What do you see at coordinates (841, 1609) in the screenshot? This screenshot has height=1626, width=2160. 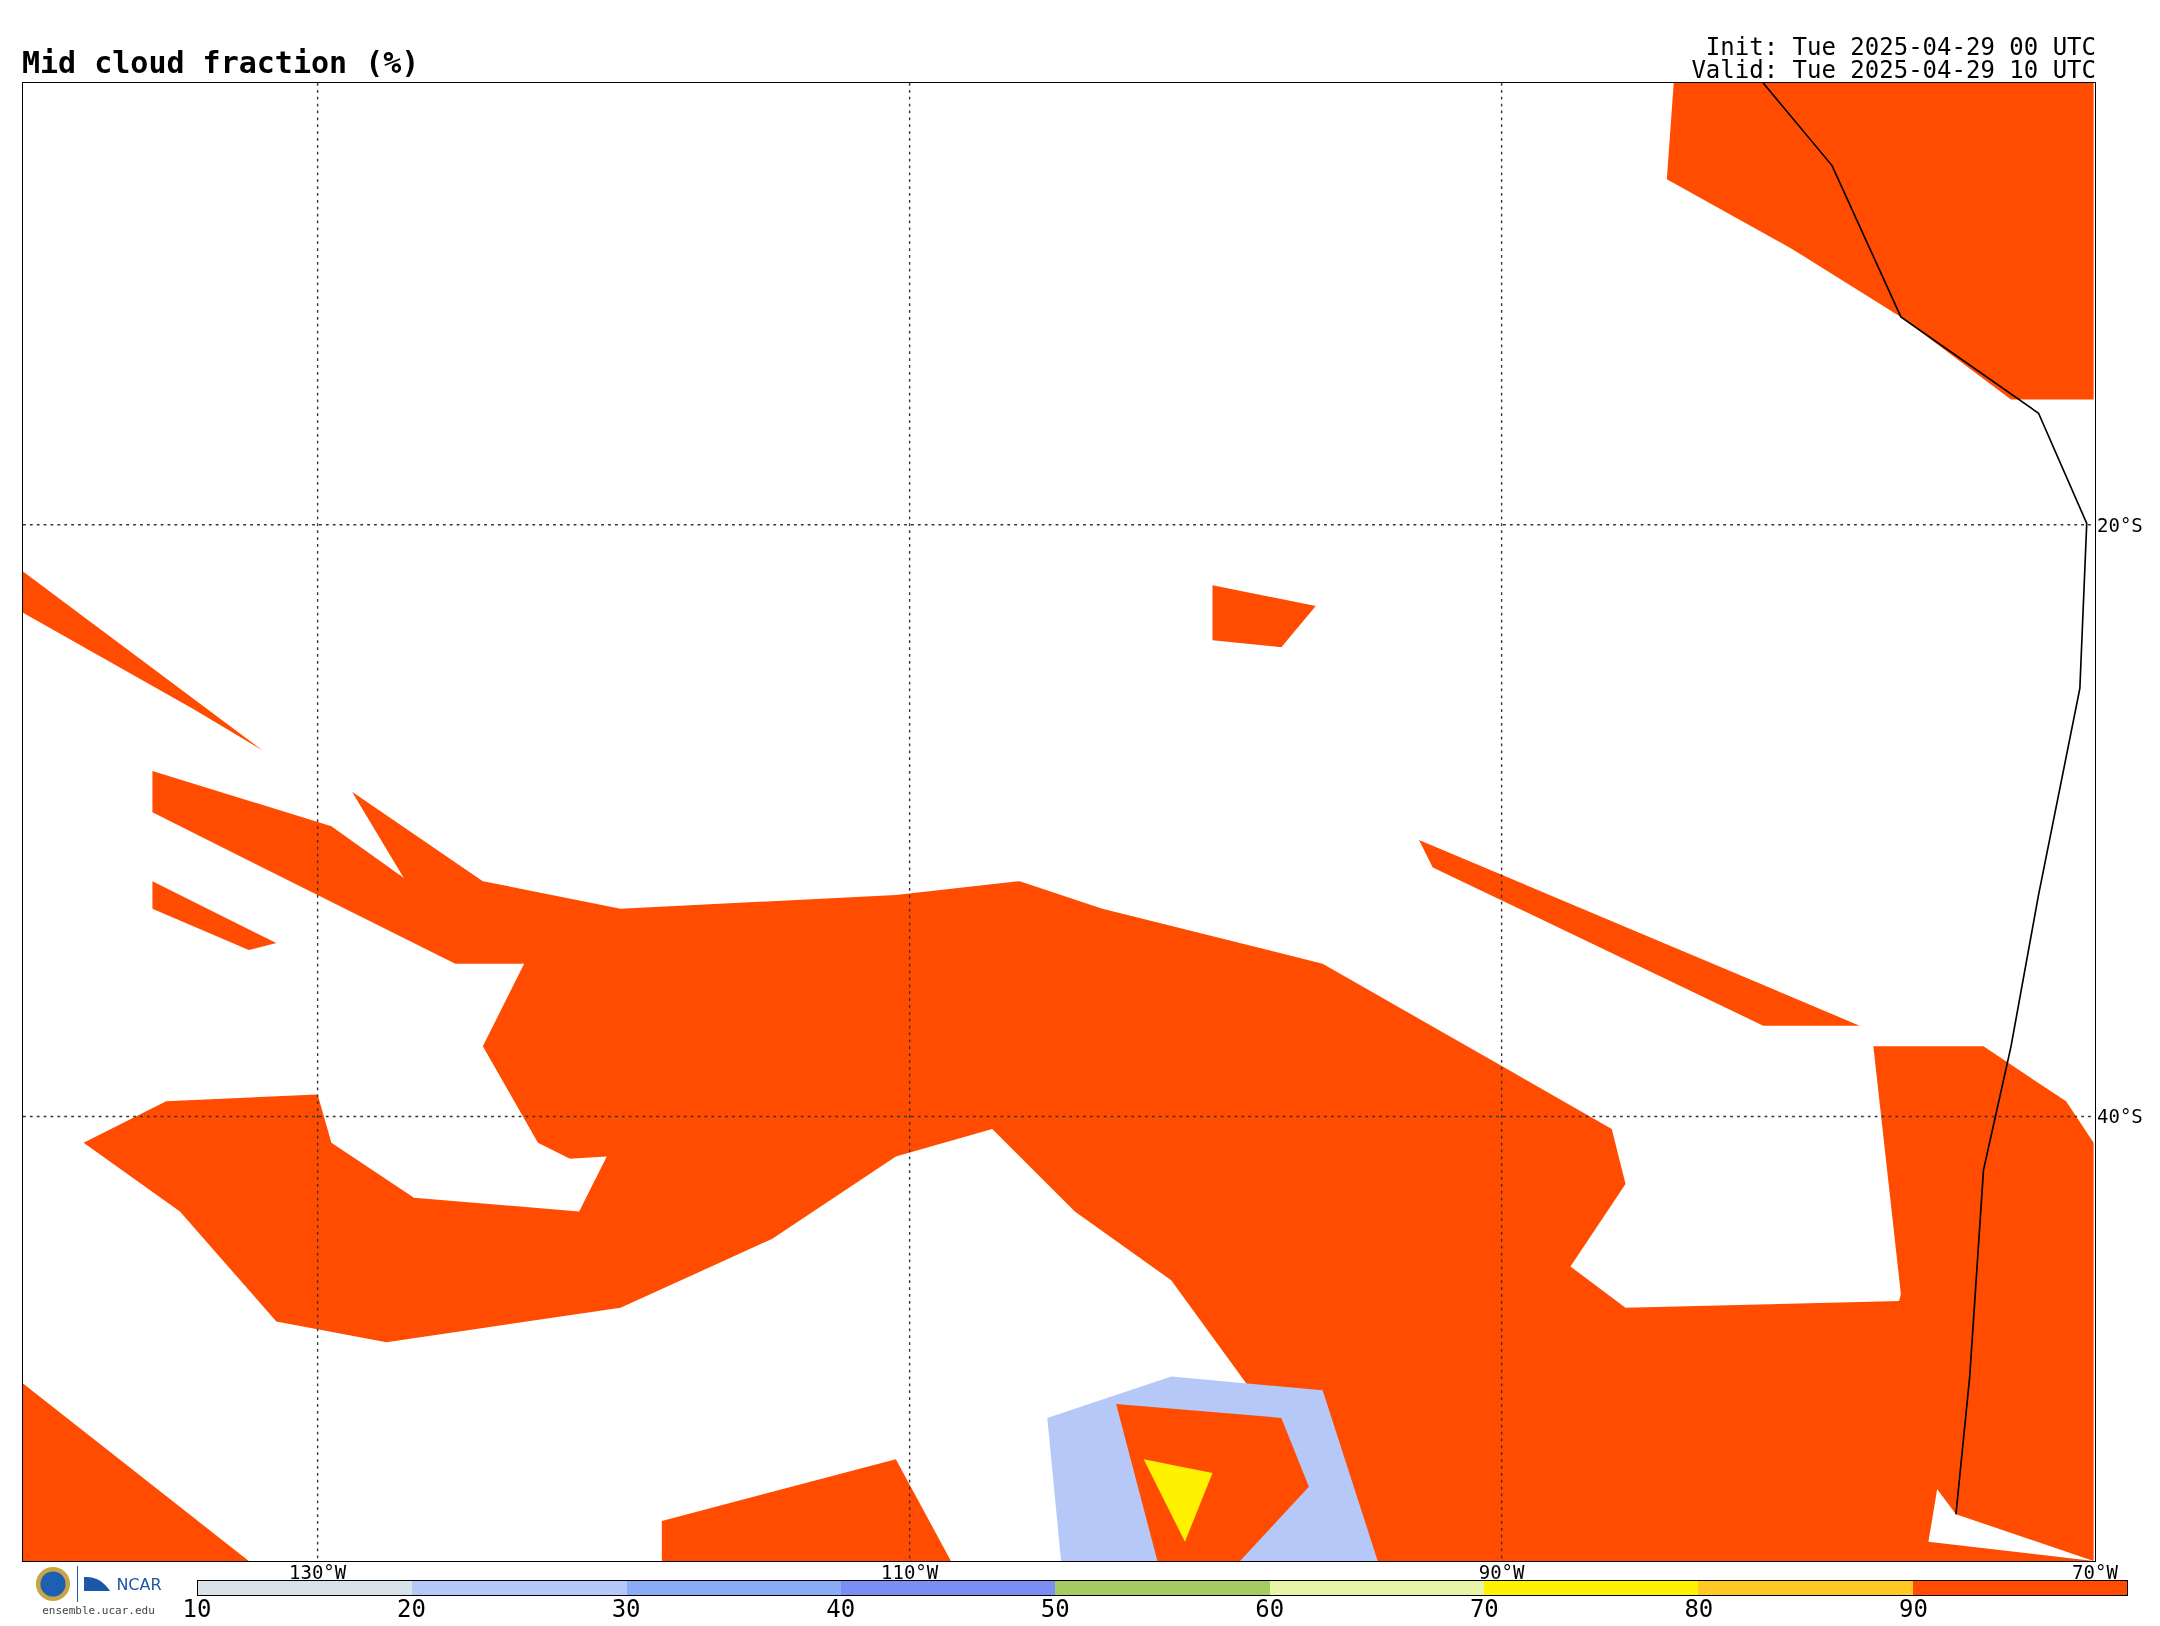 I see `scale-label: 40` at bounding box center [841, 1609].